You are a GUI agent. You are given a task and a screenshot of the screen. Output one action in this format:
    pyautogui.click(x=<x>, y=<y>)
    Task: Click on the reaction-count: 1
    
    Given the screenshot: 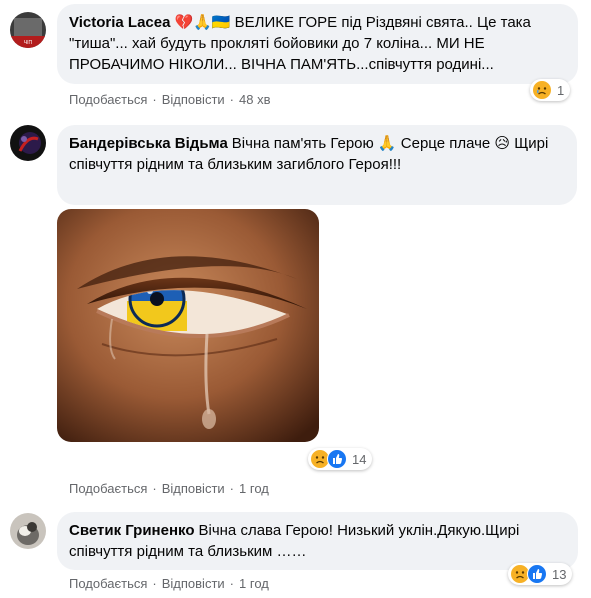 What is the action you would take?
    pyautogui.click(x=561, y=90)
    